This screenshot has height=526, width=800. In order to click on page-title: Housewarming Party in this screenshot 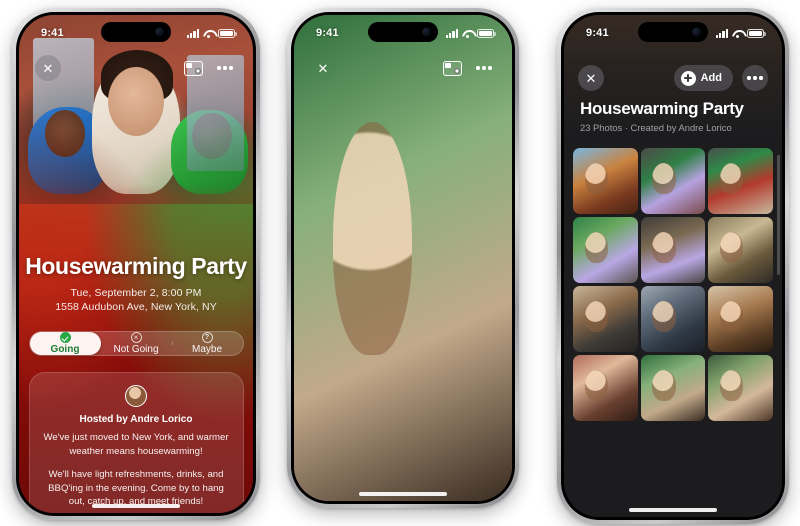, I will do `click(136, 266)`.